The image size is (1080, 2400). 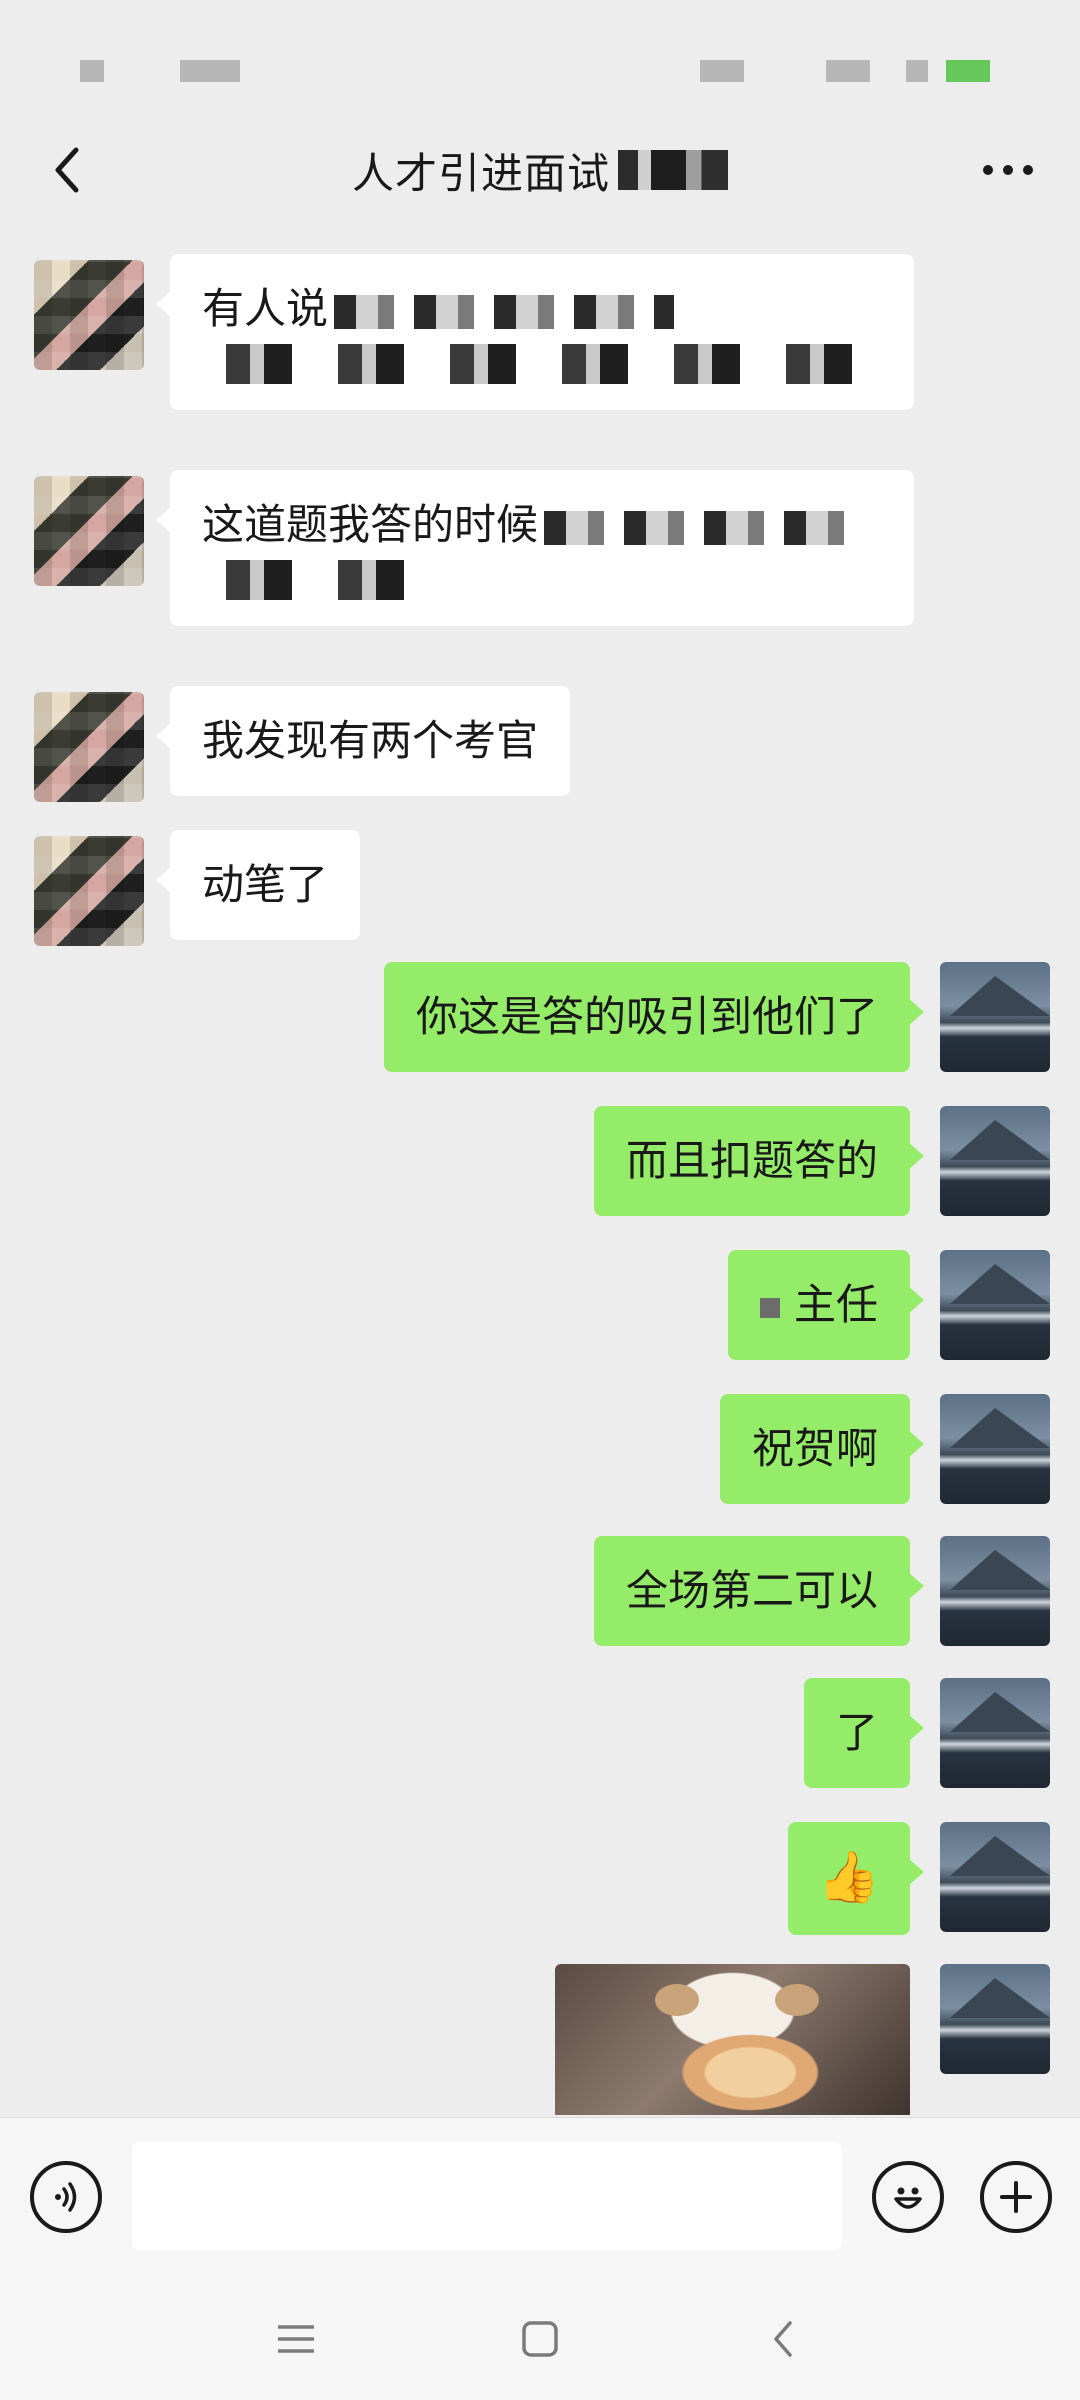 I want to click on message-bubble: 👍, so click(x=856, y=1878).